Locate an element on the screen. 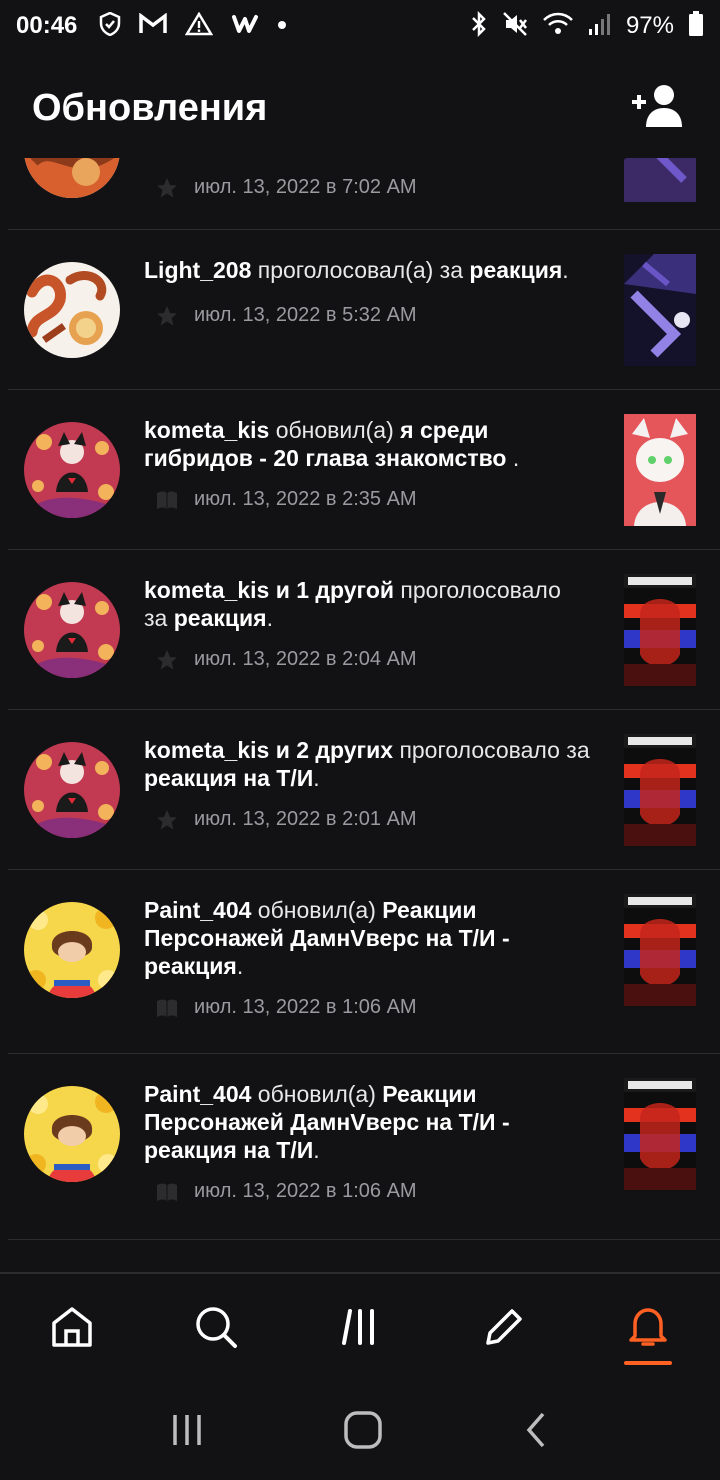 Image resolution: width=720 pixels, height=1480 pixels. add-user-button is located at coordinates (658, 108).